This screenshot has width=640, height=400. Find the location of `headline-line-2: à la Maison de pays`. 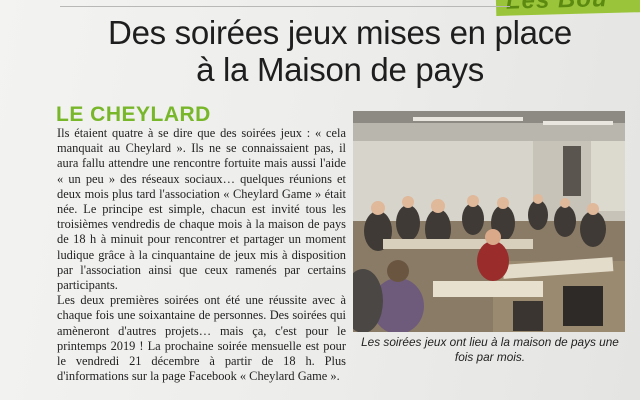

headline-line-2: à la Maison de pays is located at coordinates (340, 69).